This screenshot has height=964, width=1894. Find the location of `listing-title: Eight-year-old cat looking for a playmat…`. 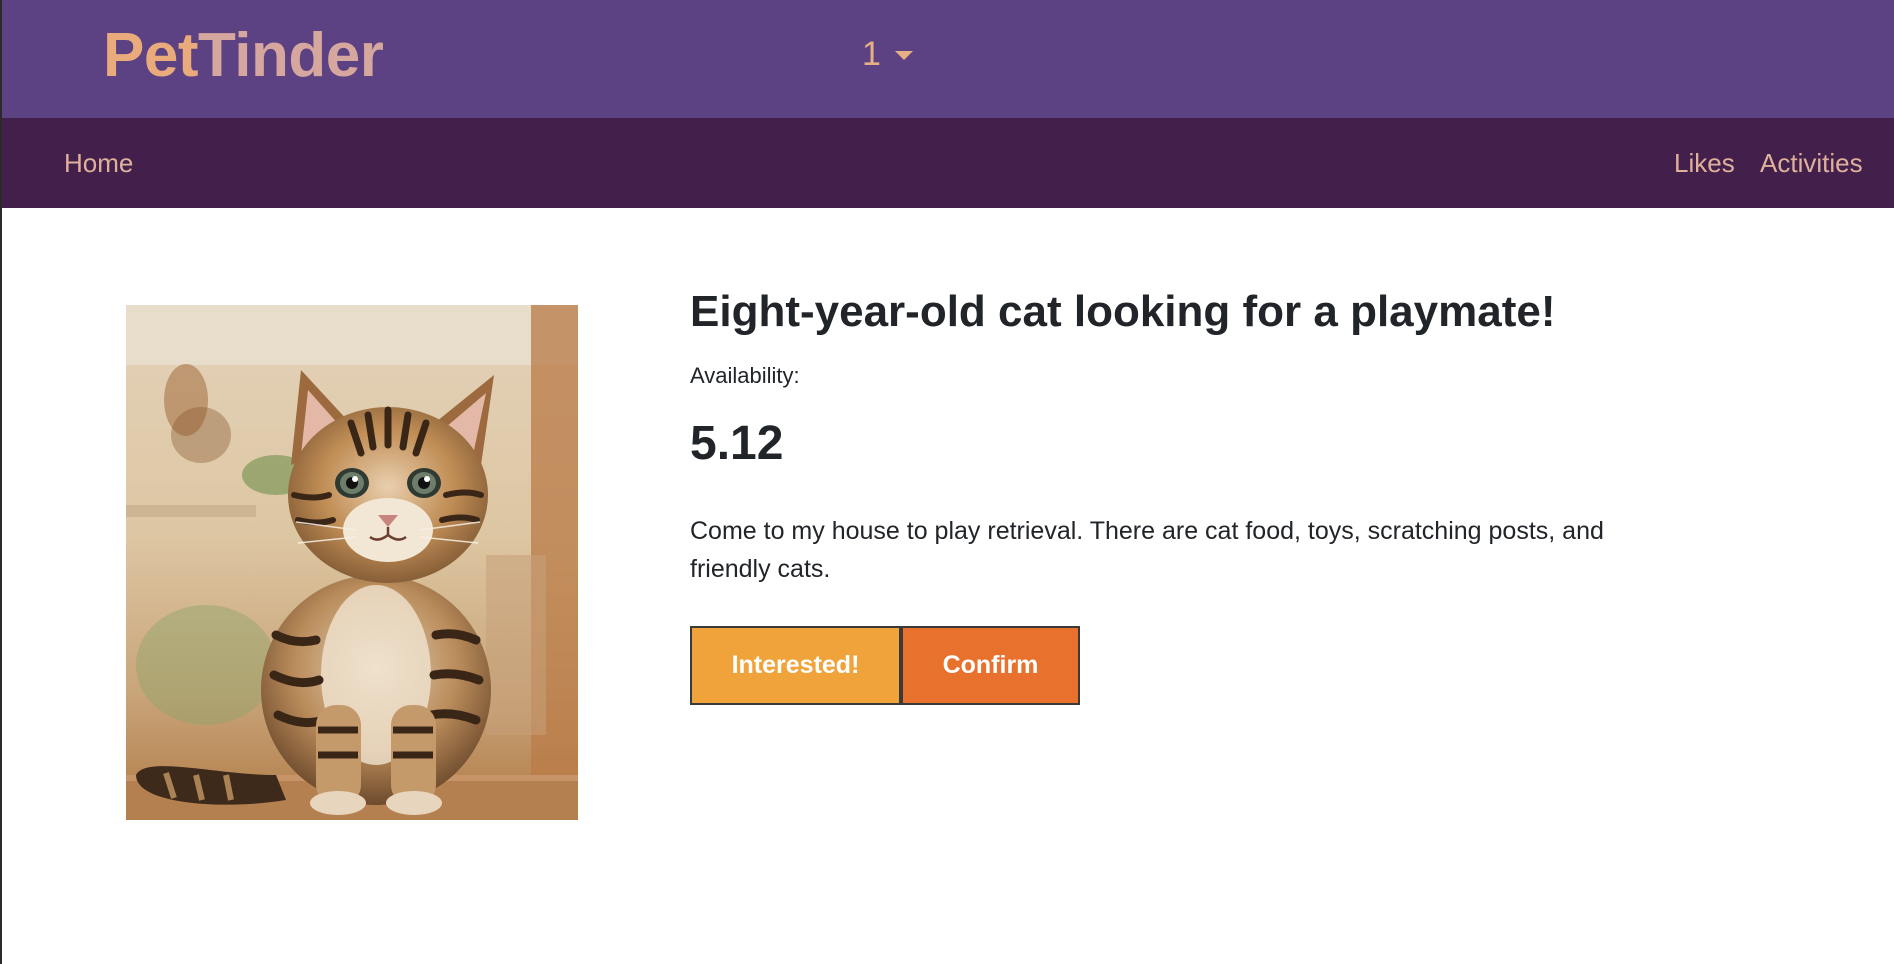

listing-title: Eight-year-old cat looking for a playmat… is located at coordinates (1123, 311).